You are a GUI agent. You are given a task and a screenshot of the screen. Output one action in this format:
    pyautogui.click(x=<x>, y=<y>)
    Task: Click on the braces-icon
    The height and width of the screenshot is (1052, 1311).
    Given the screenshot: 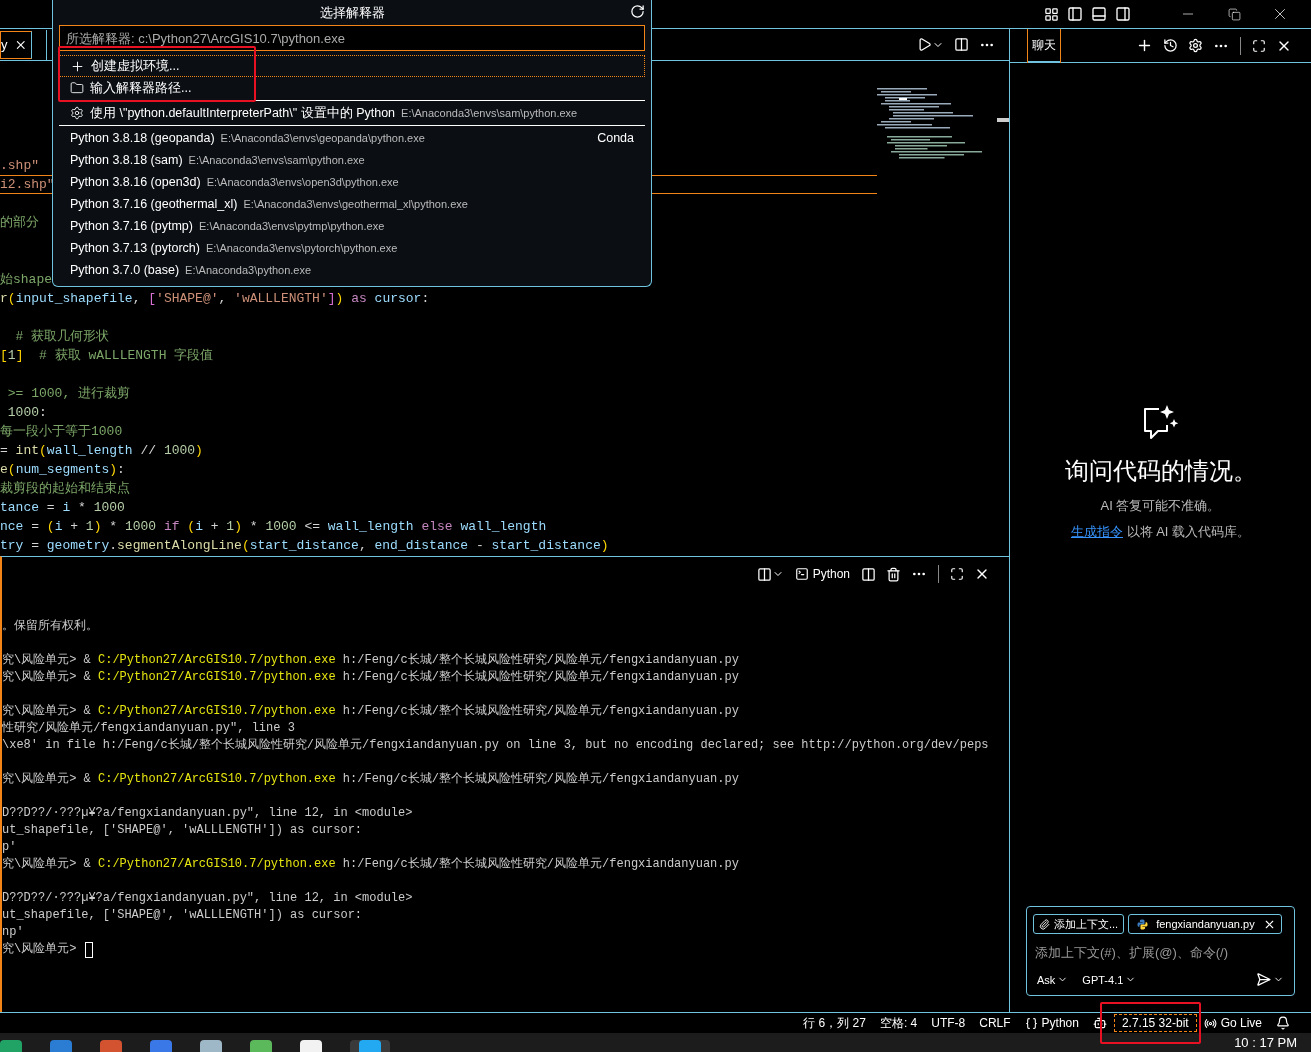 What is the action you would take?
    pyautogui.click(x=1031, y=1023)
    